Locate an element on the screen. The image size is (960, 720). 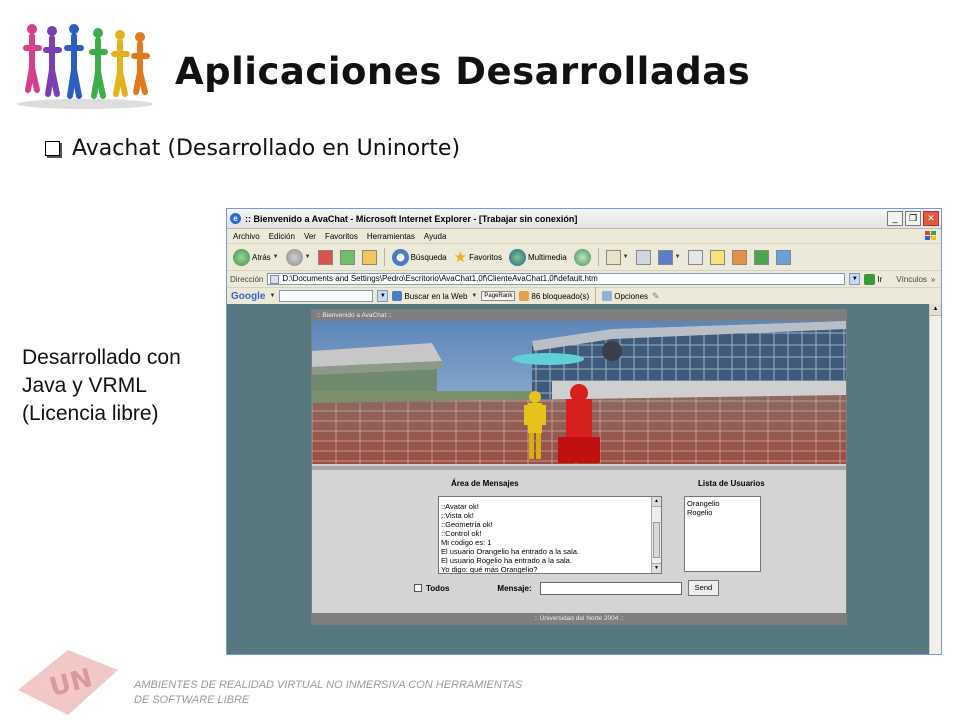
send-button: Send is located at coordinates (703, 588).